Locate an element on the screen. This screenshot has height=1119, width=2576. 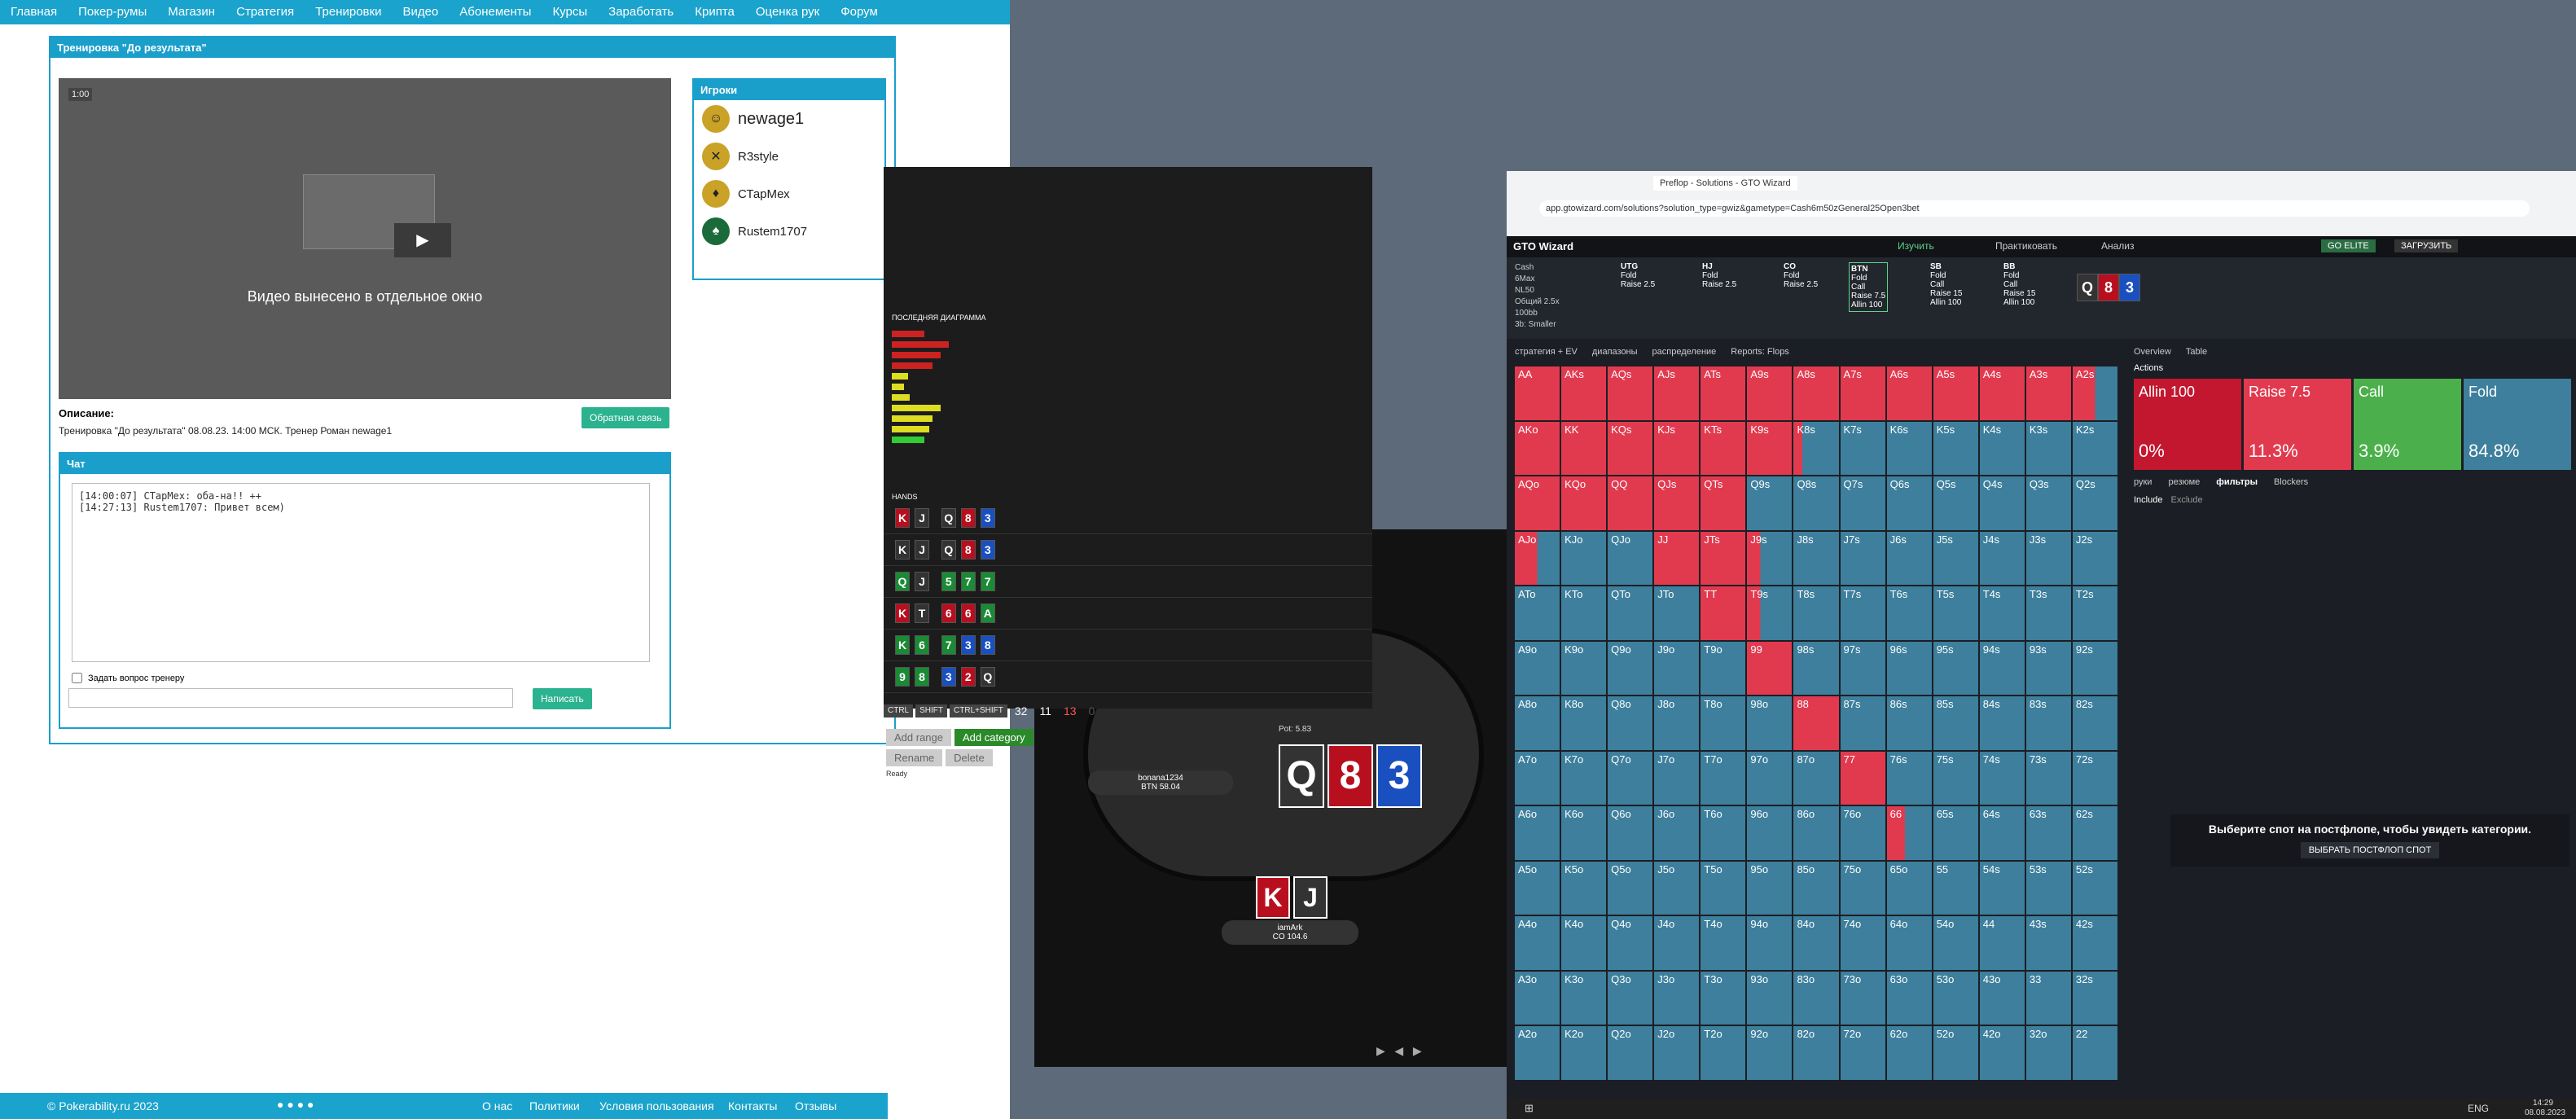
tab-strategy: стратегия + EV is located at coordinates (1546, 352).